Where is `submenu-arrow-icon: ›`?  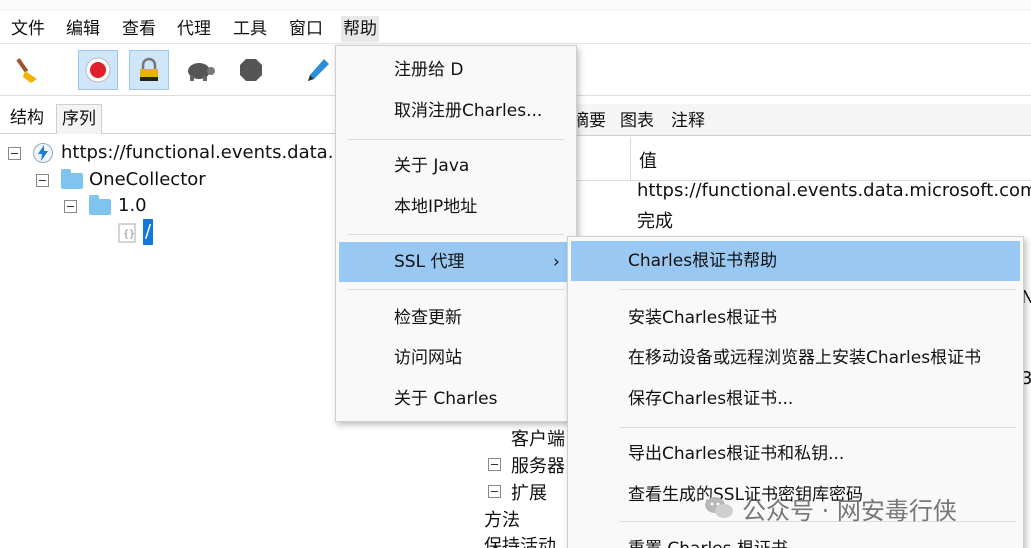
submenu-arrow-icon: › is located at coordinates (556, 262).